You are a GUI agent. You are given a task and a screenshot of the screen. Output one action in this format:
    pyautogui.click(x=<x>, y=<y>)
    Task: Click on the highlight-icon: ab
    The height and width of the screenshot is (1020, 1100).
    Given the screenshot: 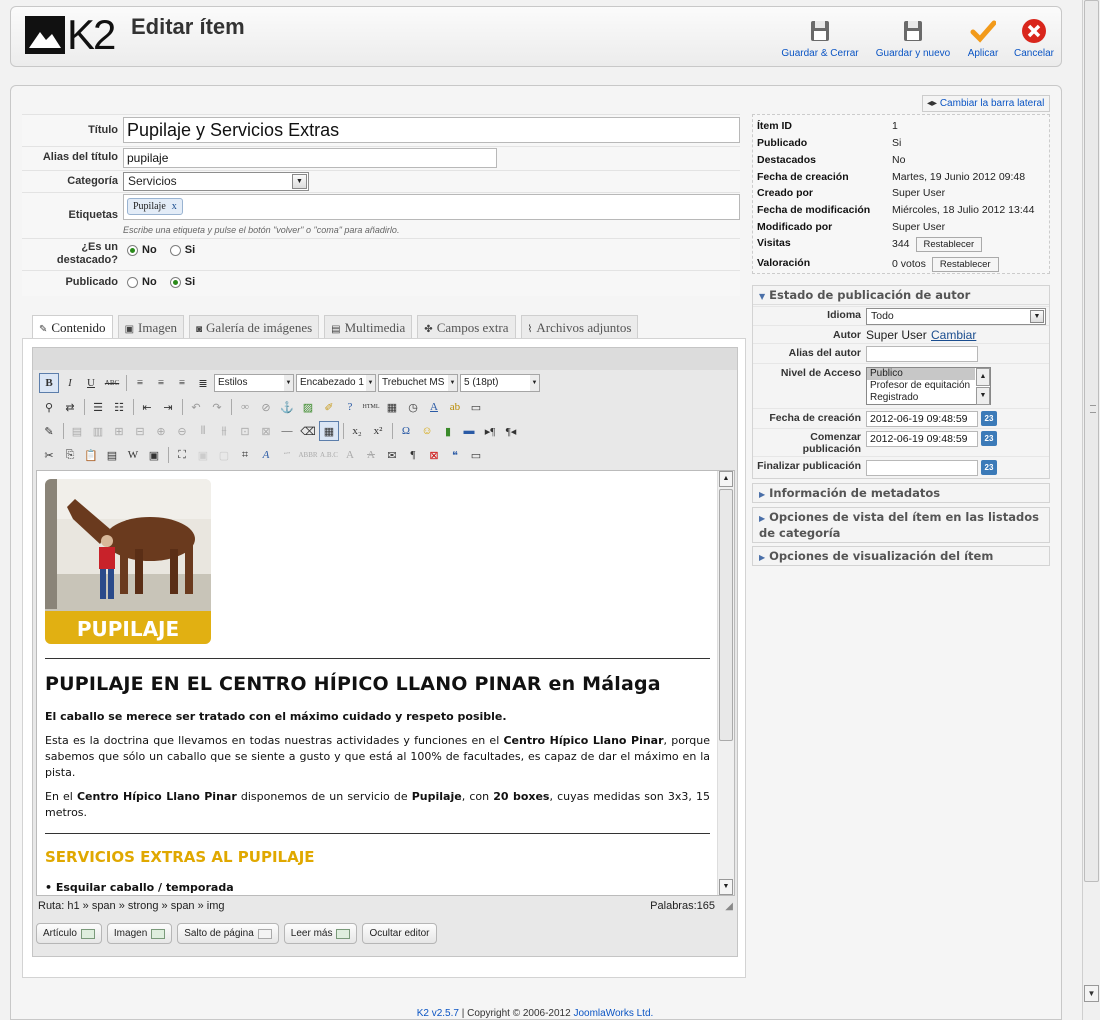 What is the action you would take?
    pyautogui.click(x=455, y=407)
    